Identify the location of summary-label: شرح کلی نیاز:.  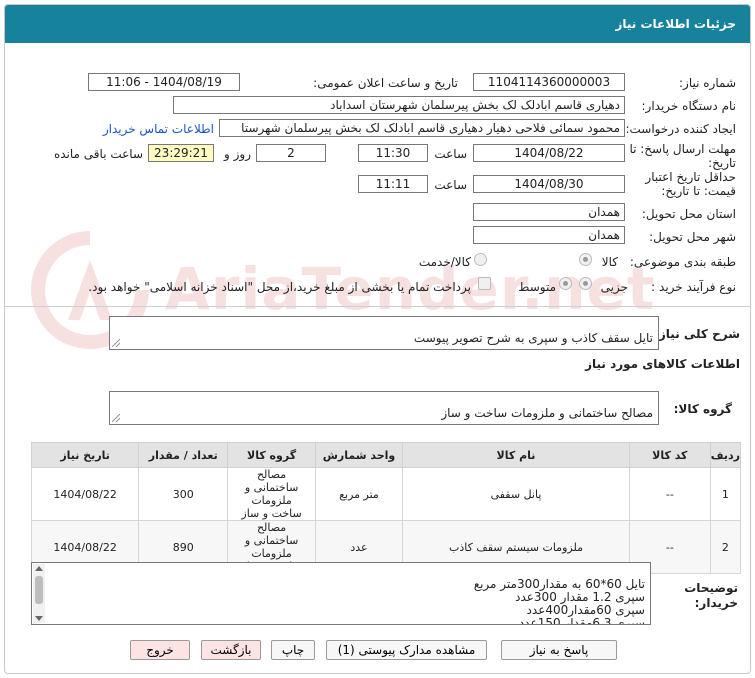
(697, 334).